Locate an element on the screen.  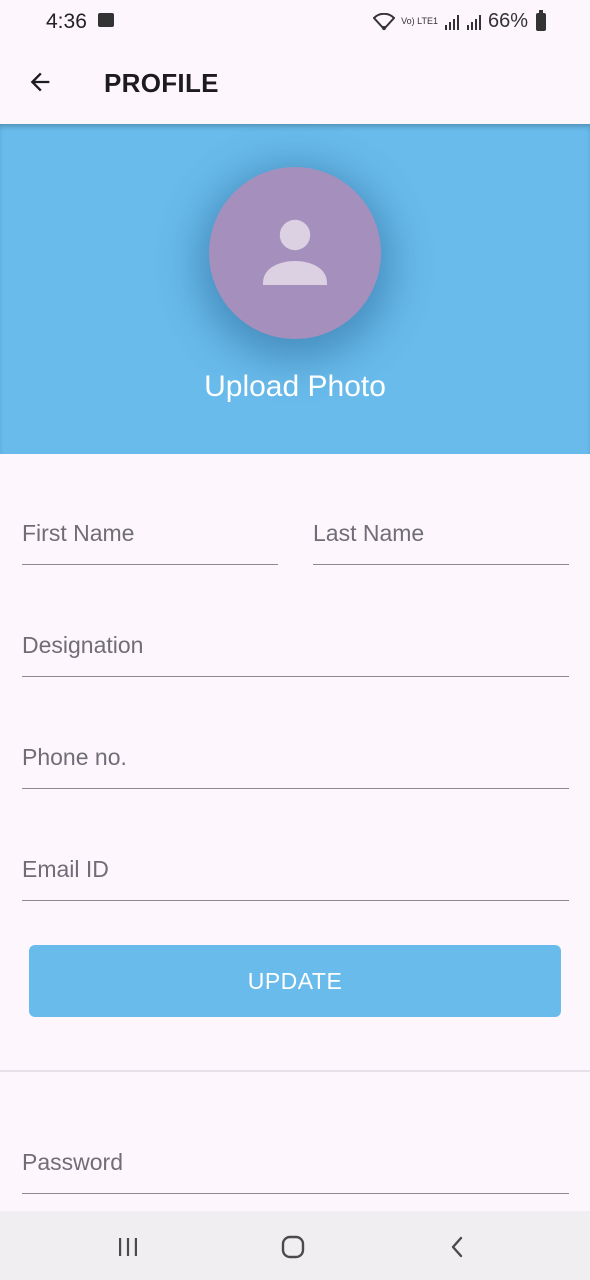
person-icon is located at coordinates (295, 252).